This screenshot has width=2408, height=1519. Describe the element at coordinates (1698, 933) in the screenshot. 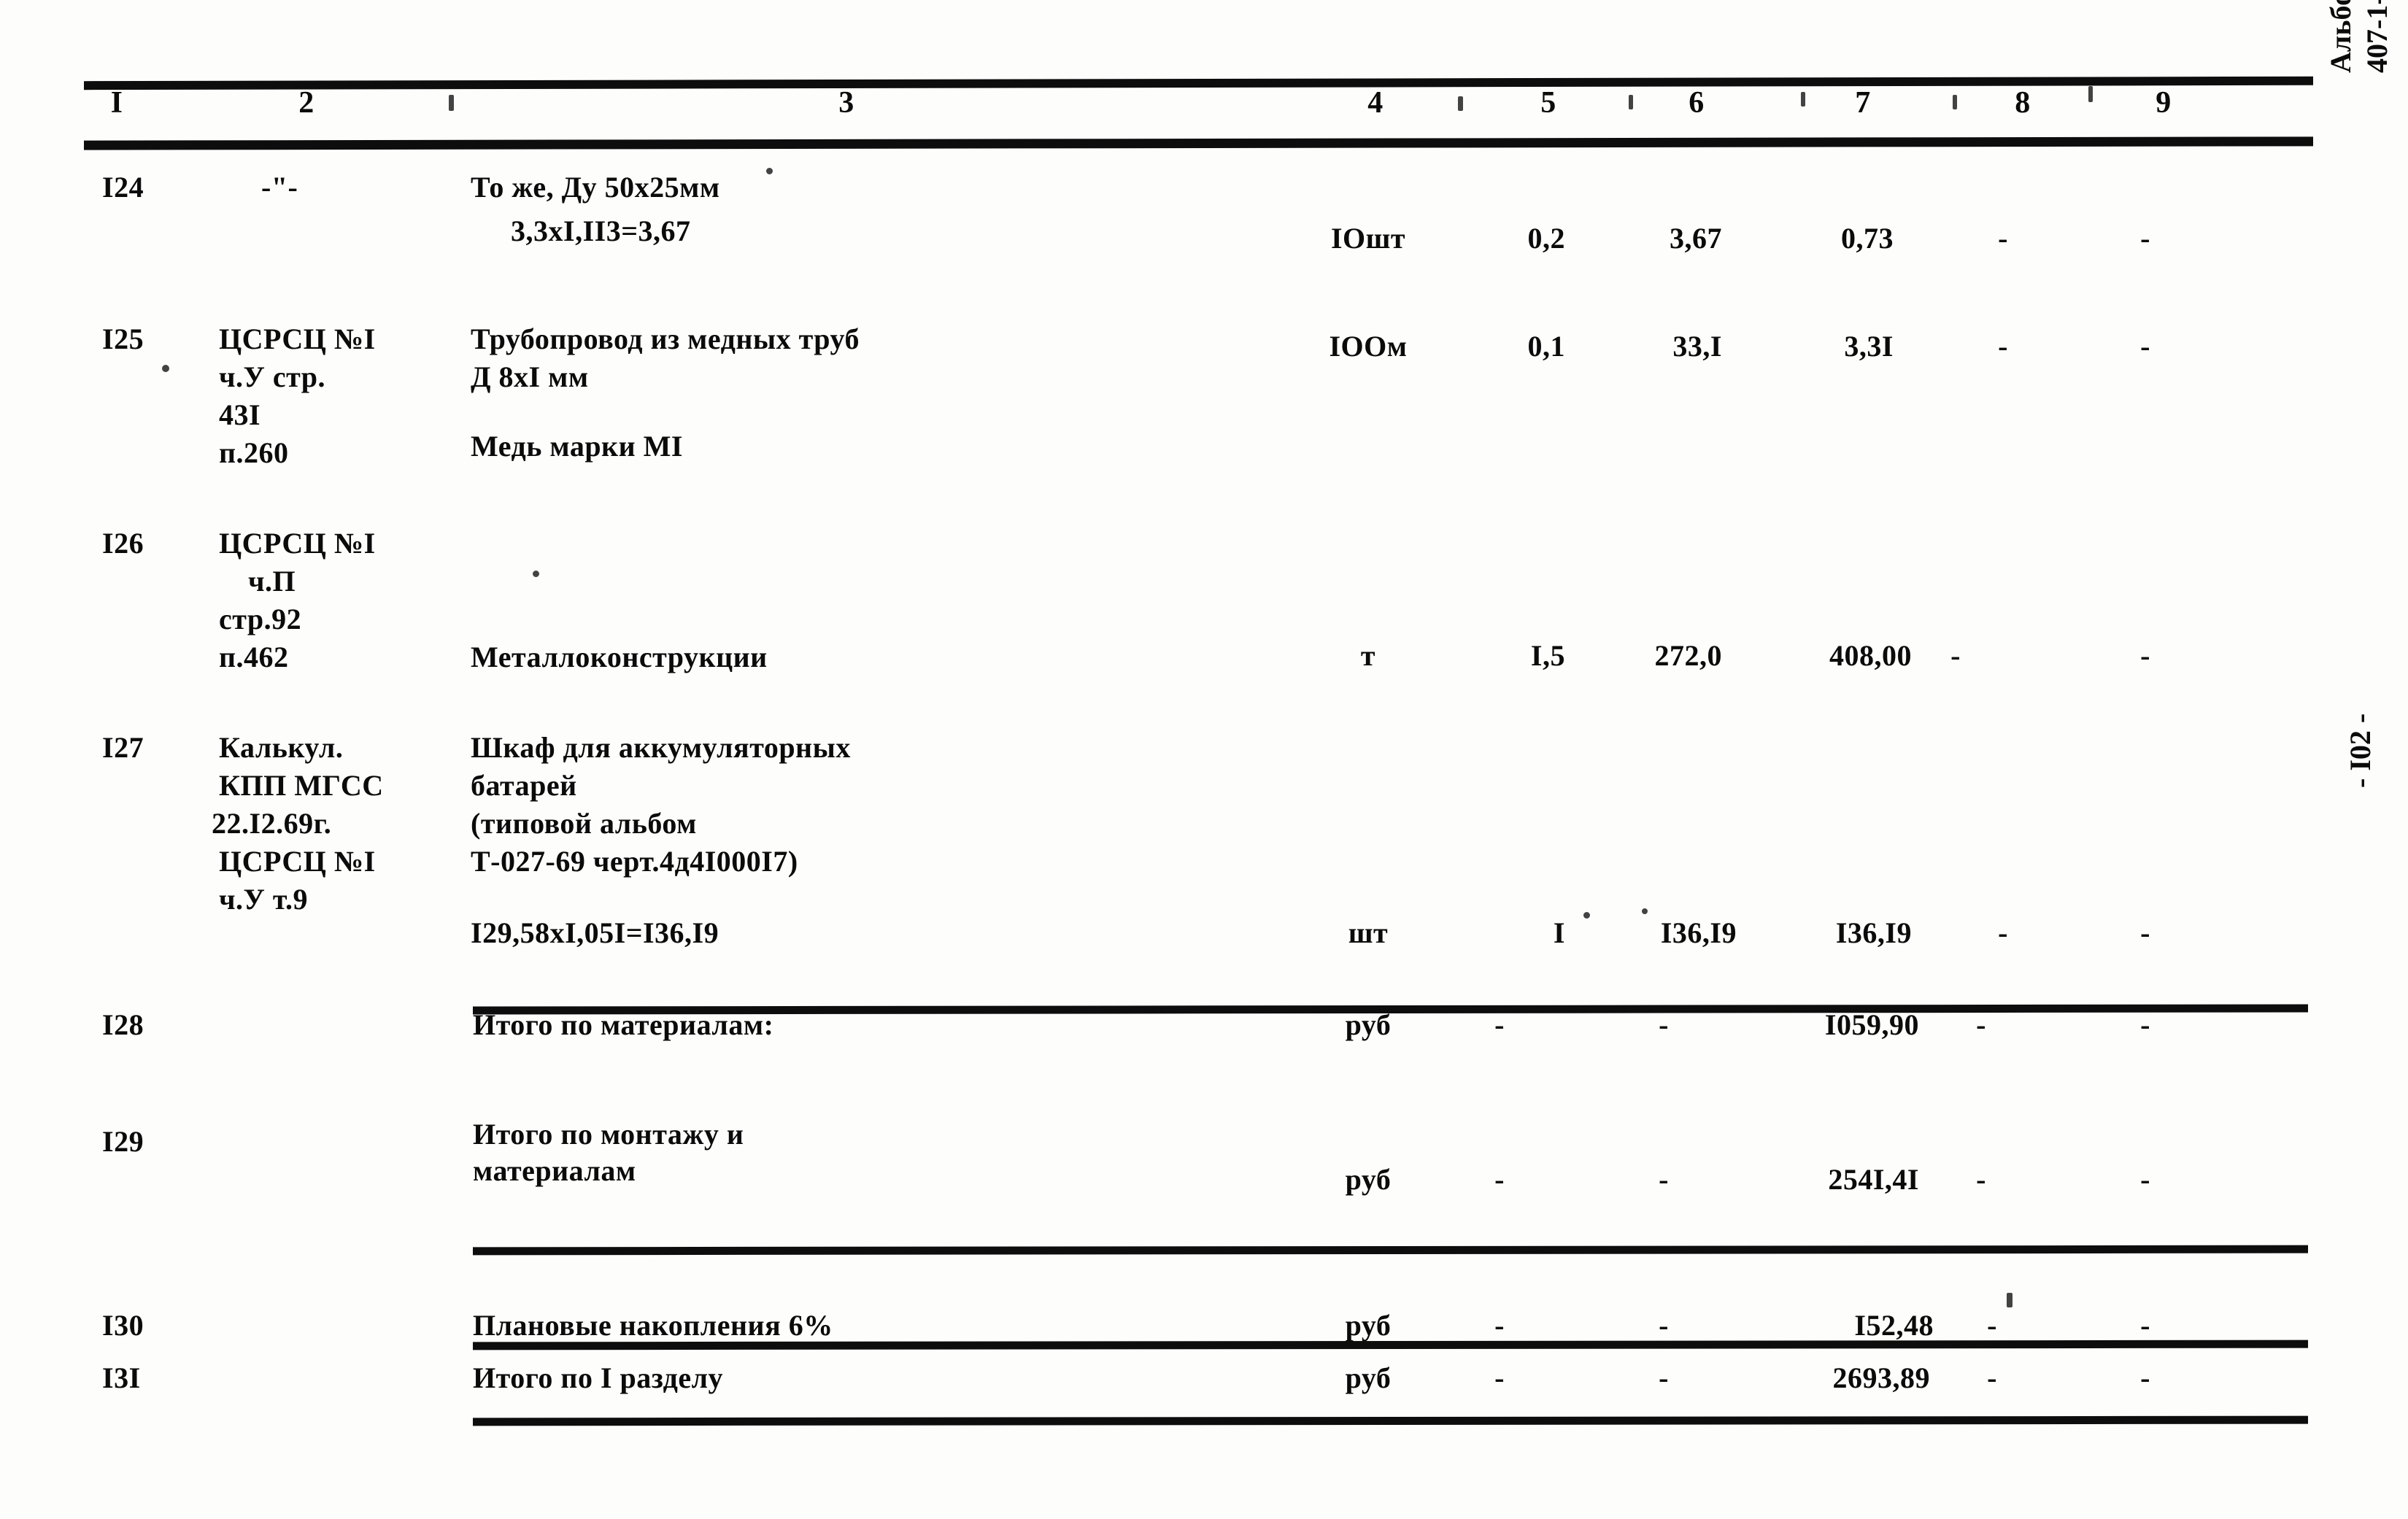

I see `row-price: I36,I9` at that location.